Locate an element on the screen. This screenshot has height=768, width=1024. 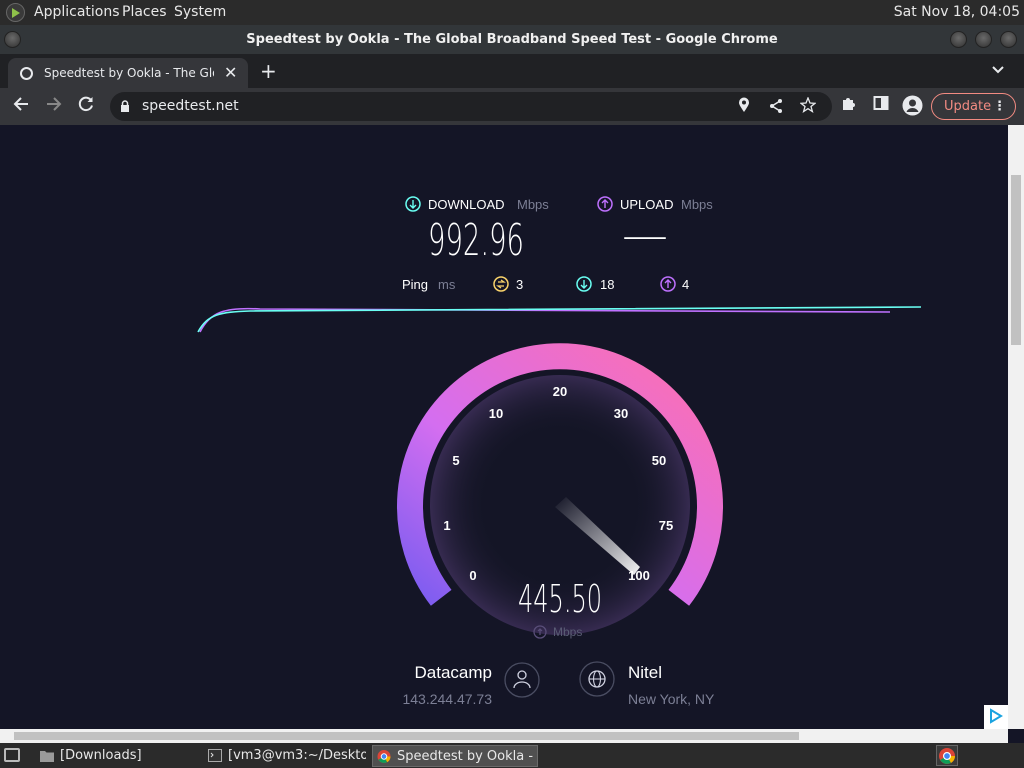
tab-search-chevron-icon is located at coordinates (998, 70).